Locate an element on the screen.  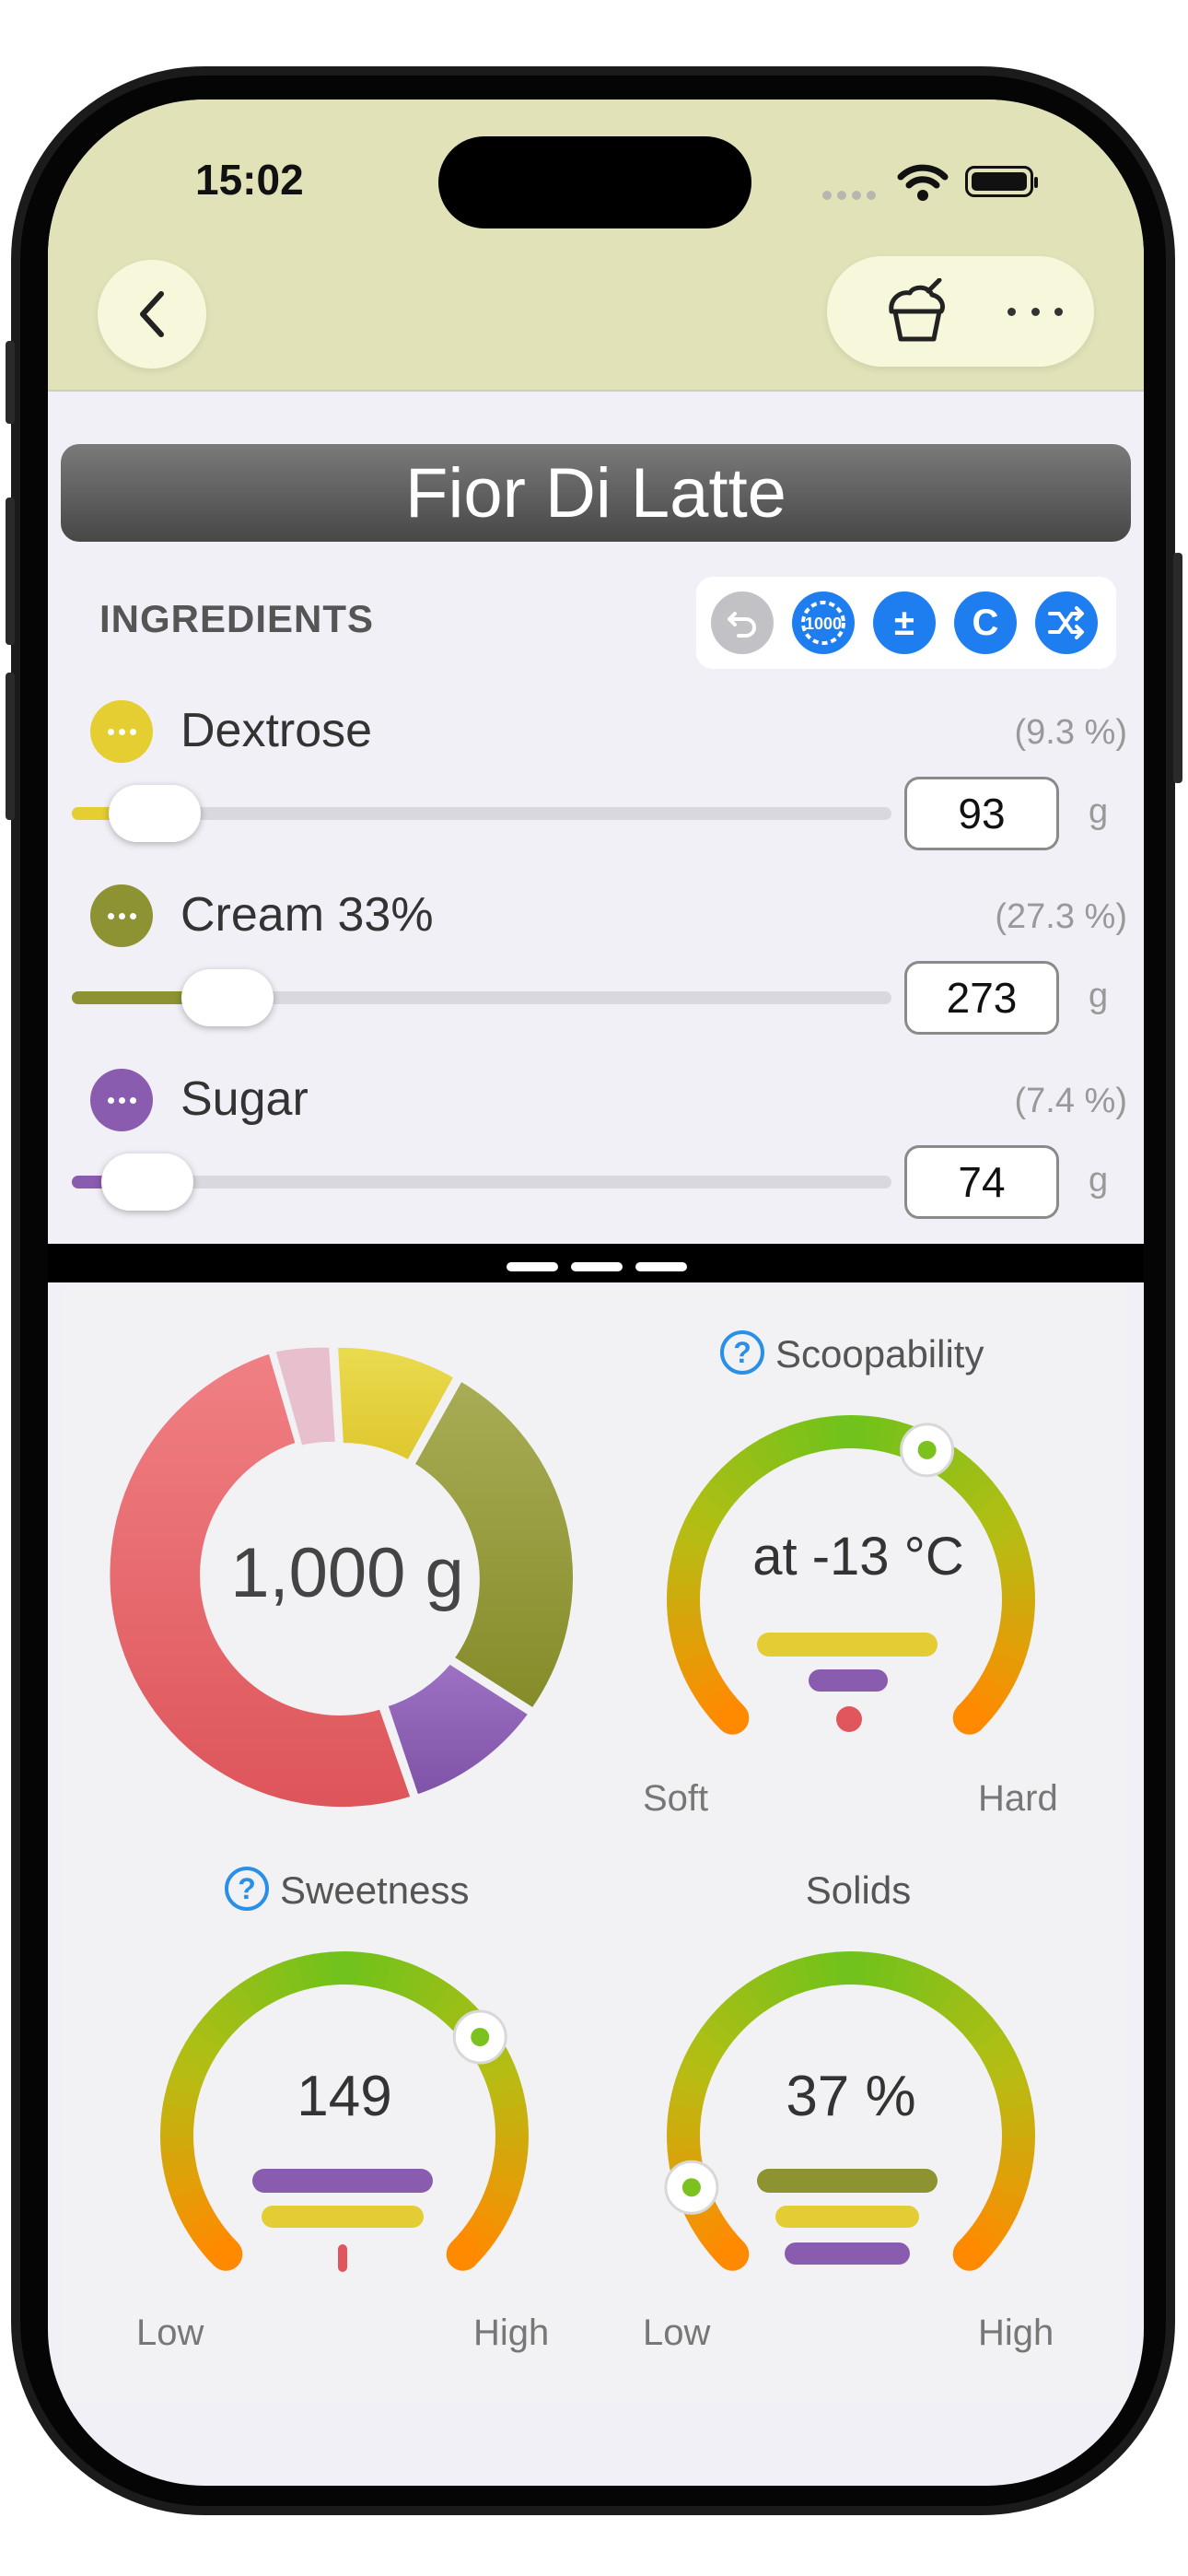
recipe-title: Fior Di Latte is located at coordinates (595, 493).